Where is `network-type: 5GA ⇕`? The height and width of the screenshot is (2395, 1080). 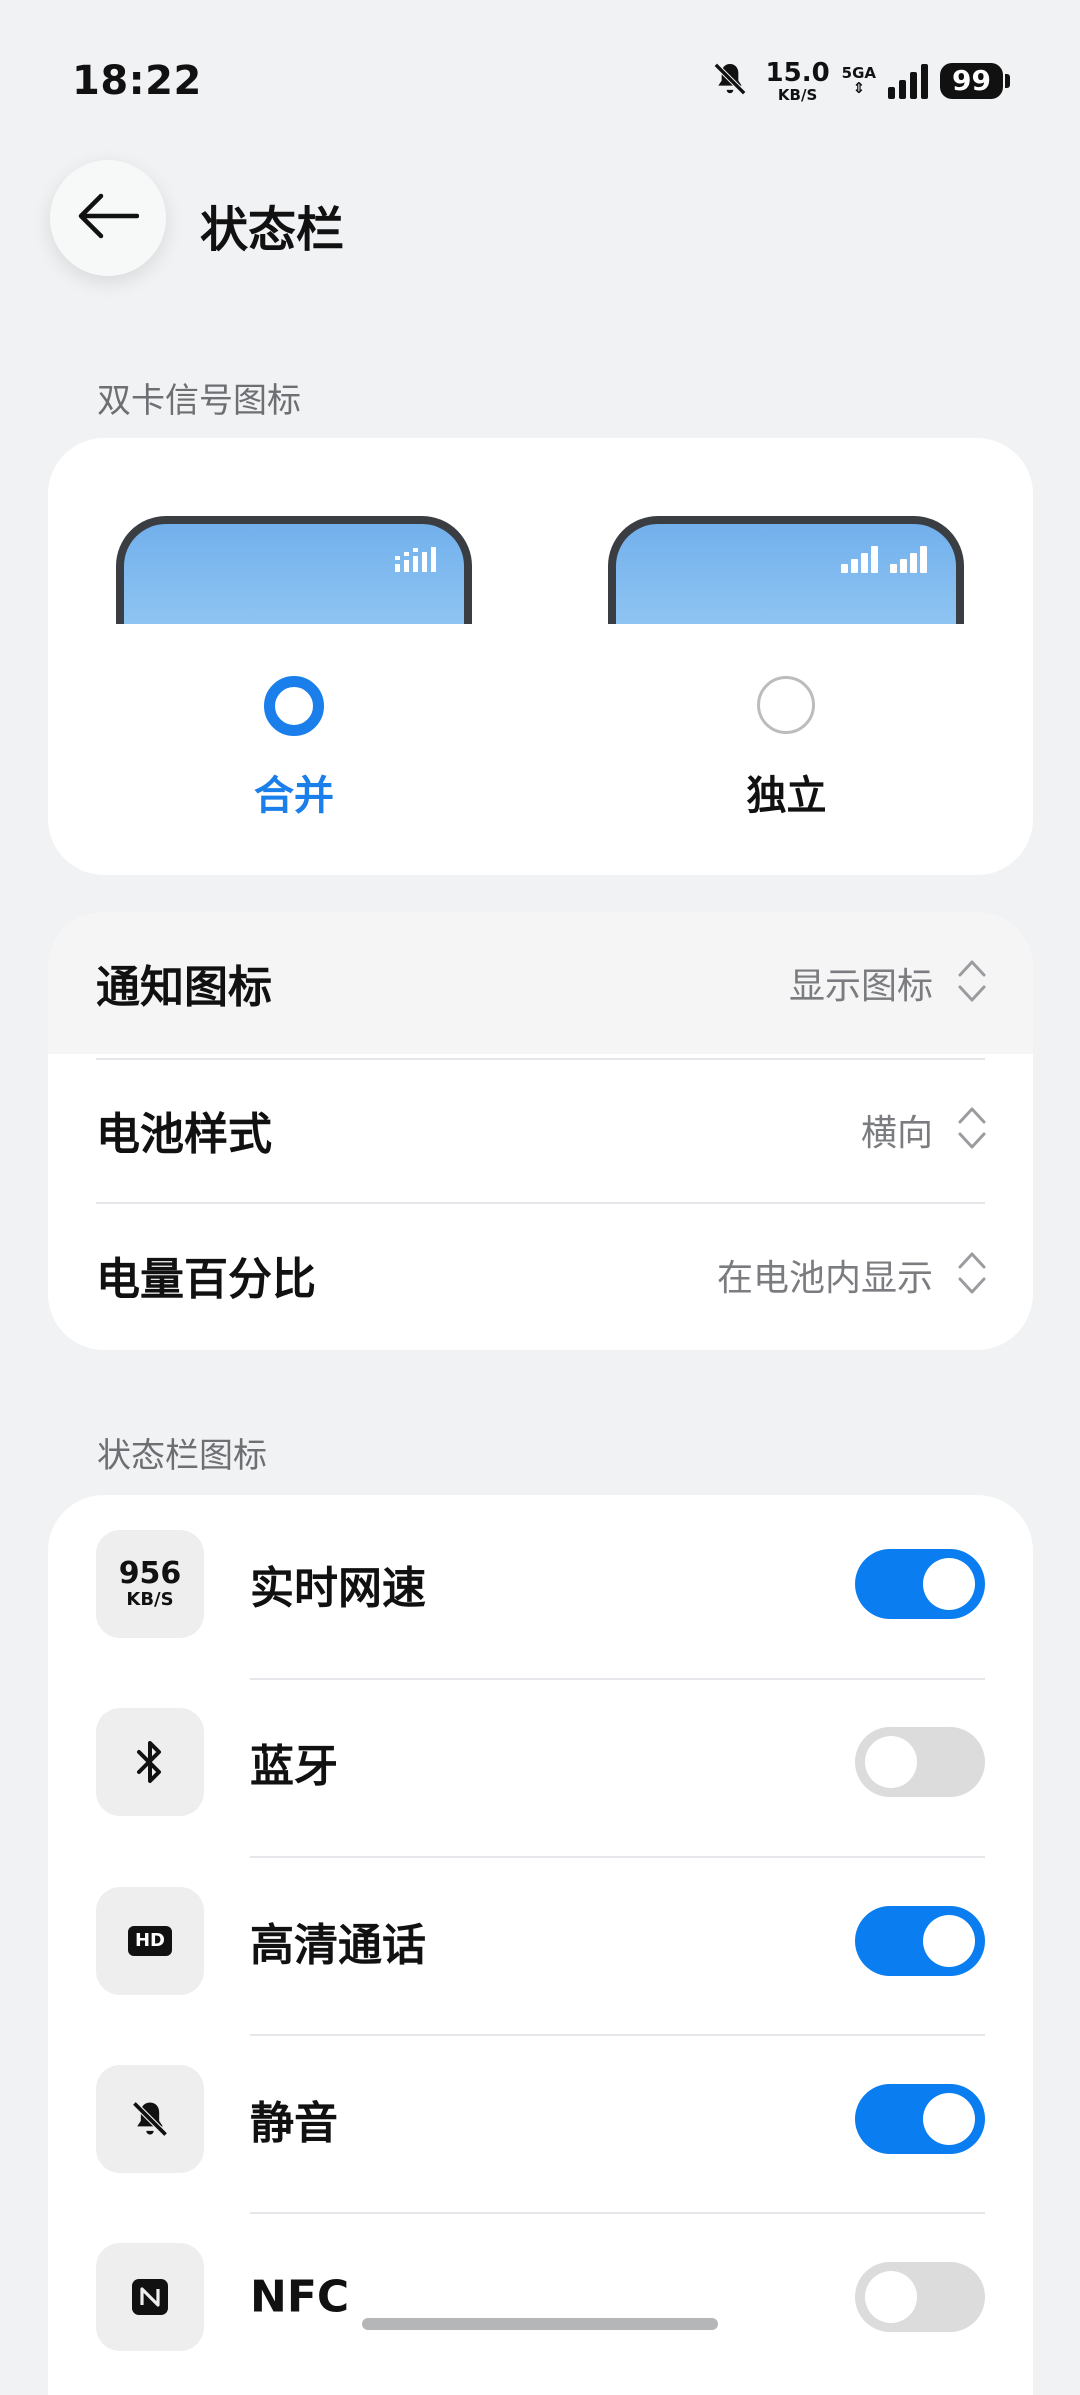
network-type: 5GA ⇕ is located at coordinates (859, 80).